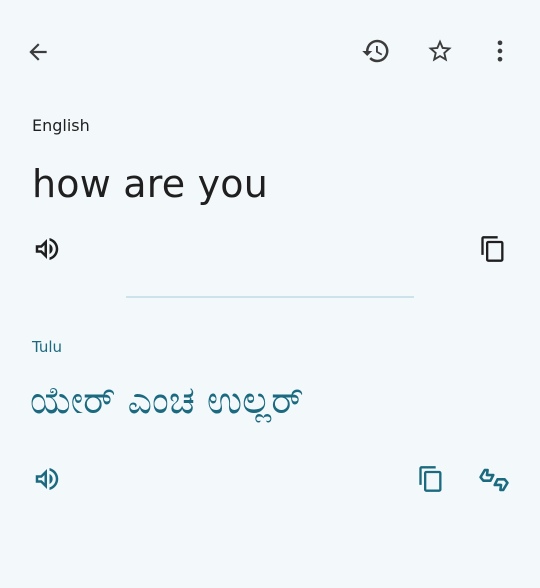 This screenshot has height=588, width=540. I want to click on target-listen-button, so click(47, 479).